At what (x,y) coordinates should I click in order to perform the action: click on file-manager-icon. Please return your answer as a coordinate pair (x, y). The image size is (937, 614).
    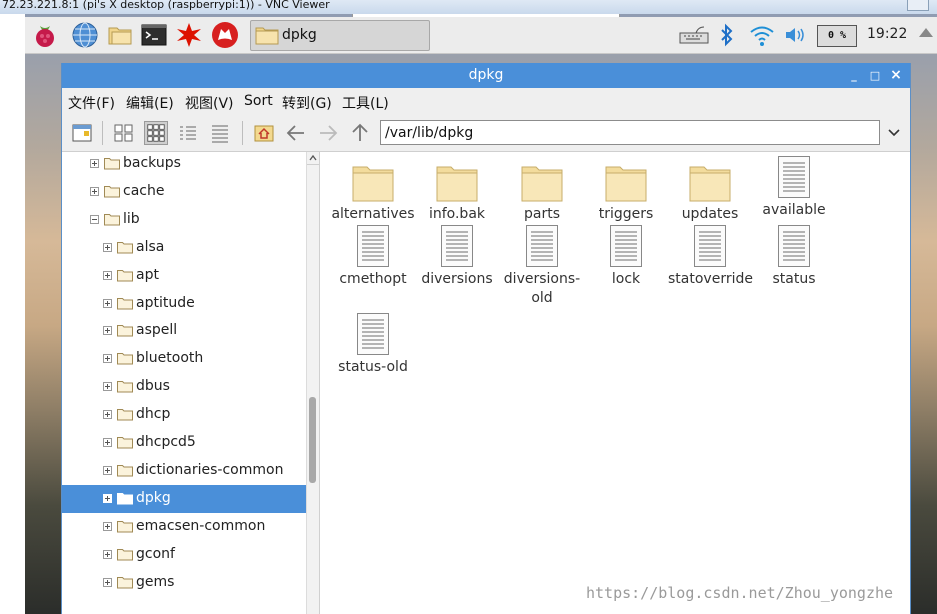
    Looking at the image, I should click on (120, 35).